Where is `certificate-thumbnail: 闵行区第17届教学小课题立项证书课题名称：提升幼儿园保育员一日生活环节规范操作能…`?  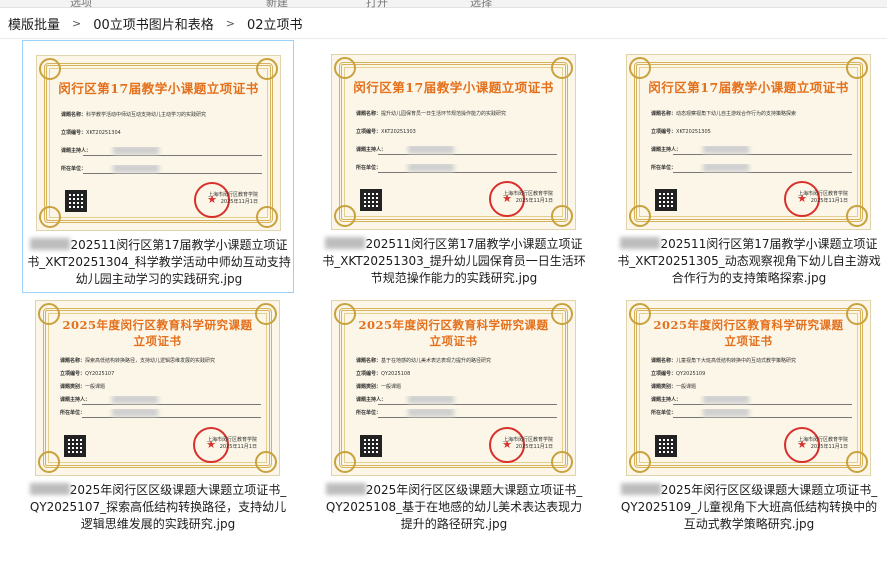 certificate-thumbnail: 闵行区第17届教学小课题立项证书课题名称：提升幼儿园保育员一日生活环节规范操作能… is located at coordinates (453, 142).